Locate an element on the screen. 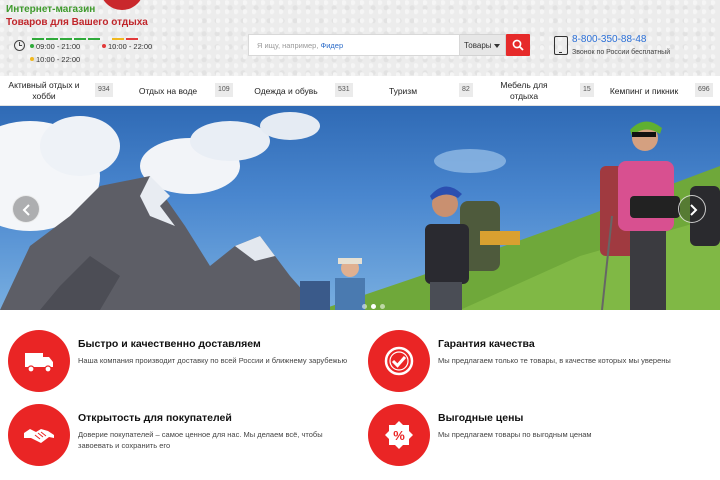  feature-title: Гарантия качества is located at coordinates (486, 344).